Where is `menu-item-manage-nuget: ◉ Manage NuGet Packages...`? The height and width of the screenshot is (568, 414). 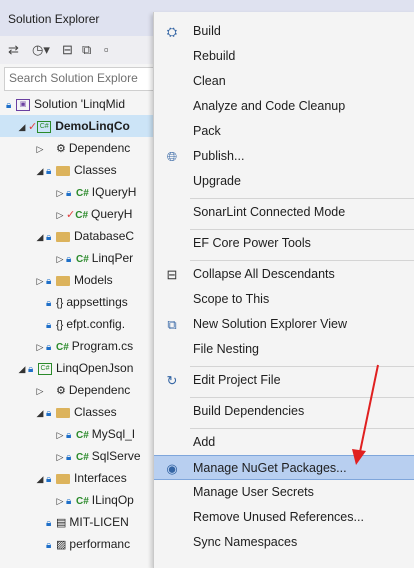
menu-item-manage-nuget: ◉ Manage NuGet Packages... is located at coordinates (284, 467).